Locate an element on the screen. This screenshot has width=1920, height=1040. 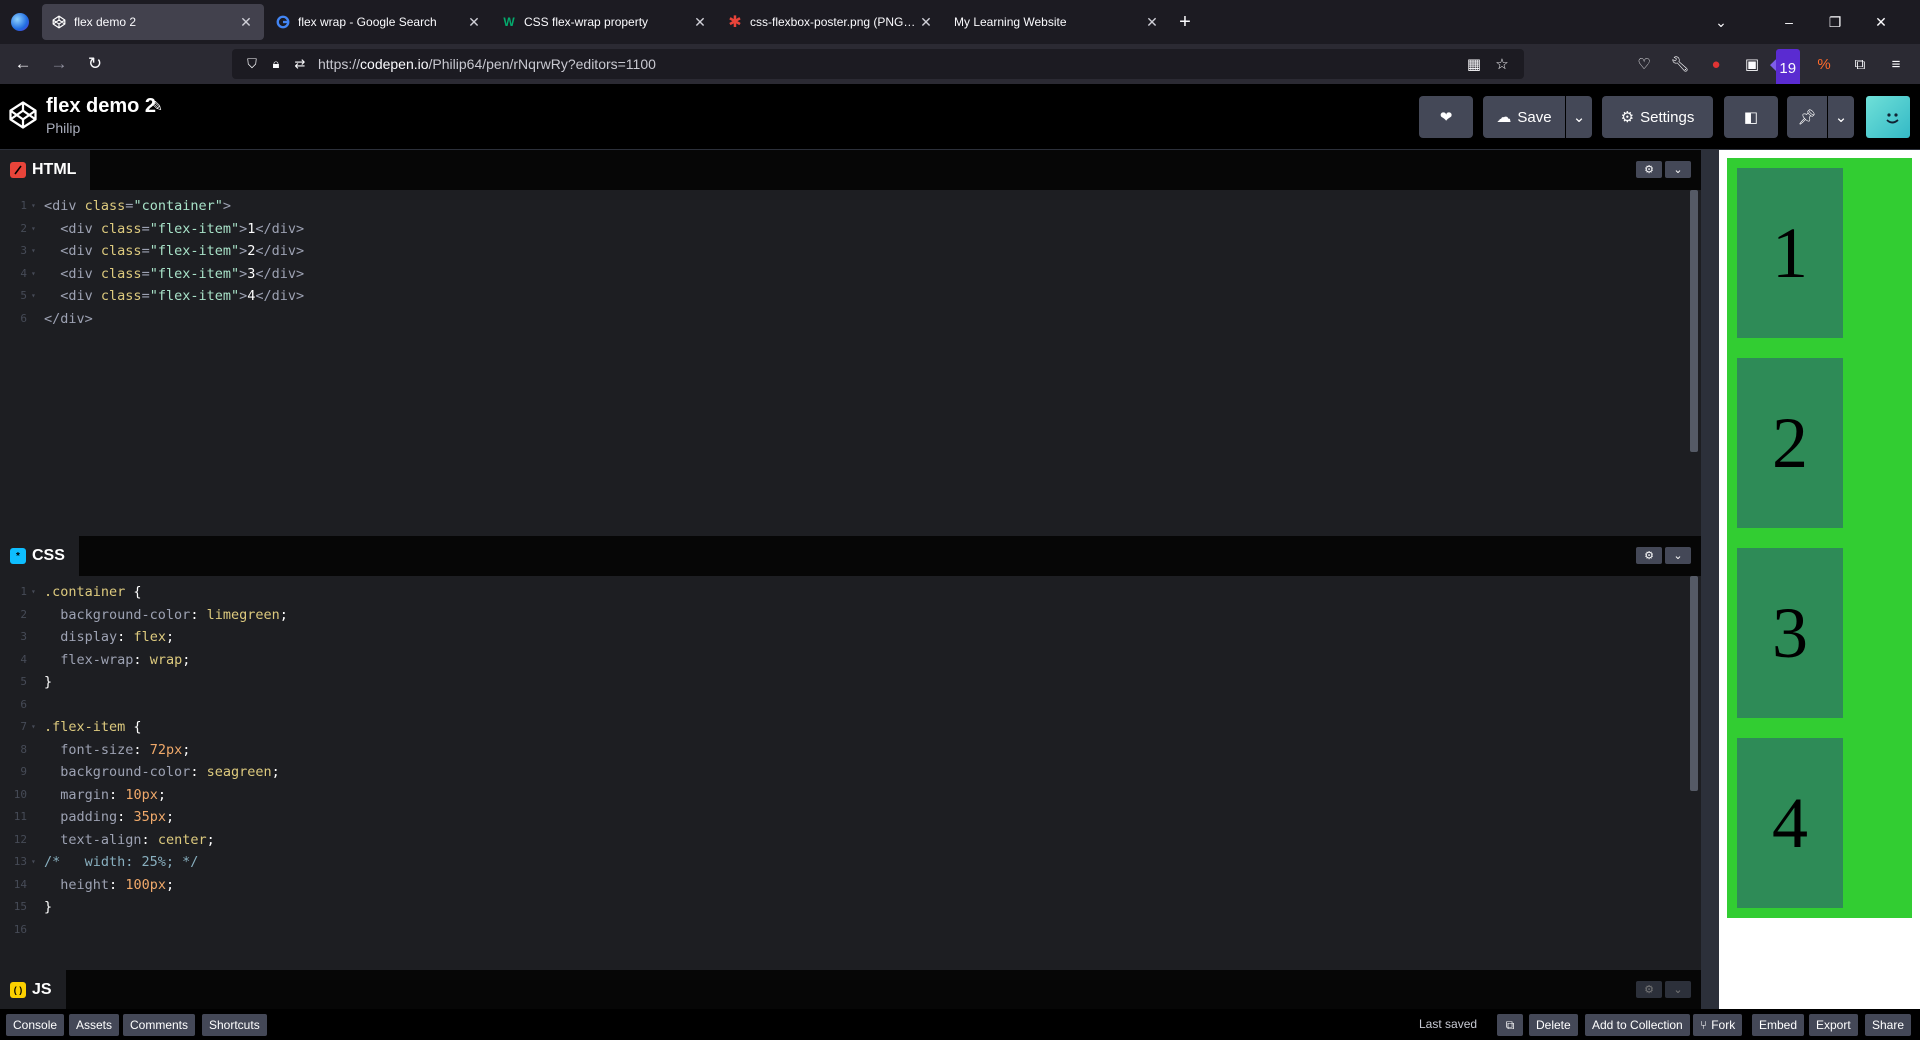
line-number: 14 is located at coordinates (20, 884).